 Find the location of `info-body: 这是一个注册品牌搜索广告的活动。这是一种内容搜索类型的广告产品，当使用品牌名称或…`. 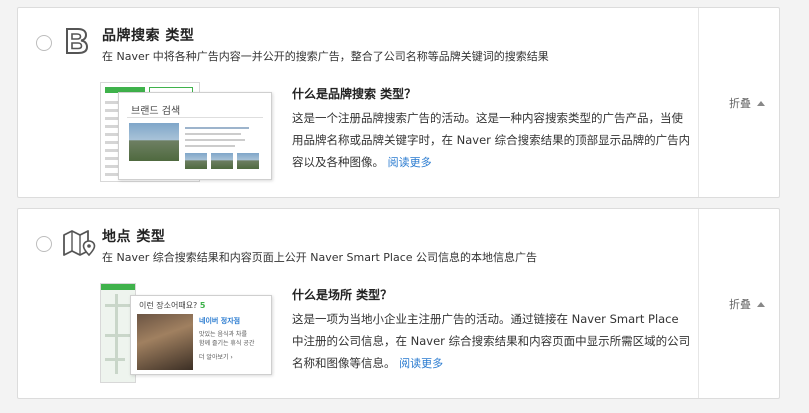

info-body: 这是一个注册品牌搜索广告的活动。这是一种内容搜索类型的广告产品，当使用品牌名称或… is located at coordinates (492, 140).